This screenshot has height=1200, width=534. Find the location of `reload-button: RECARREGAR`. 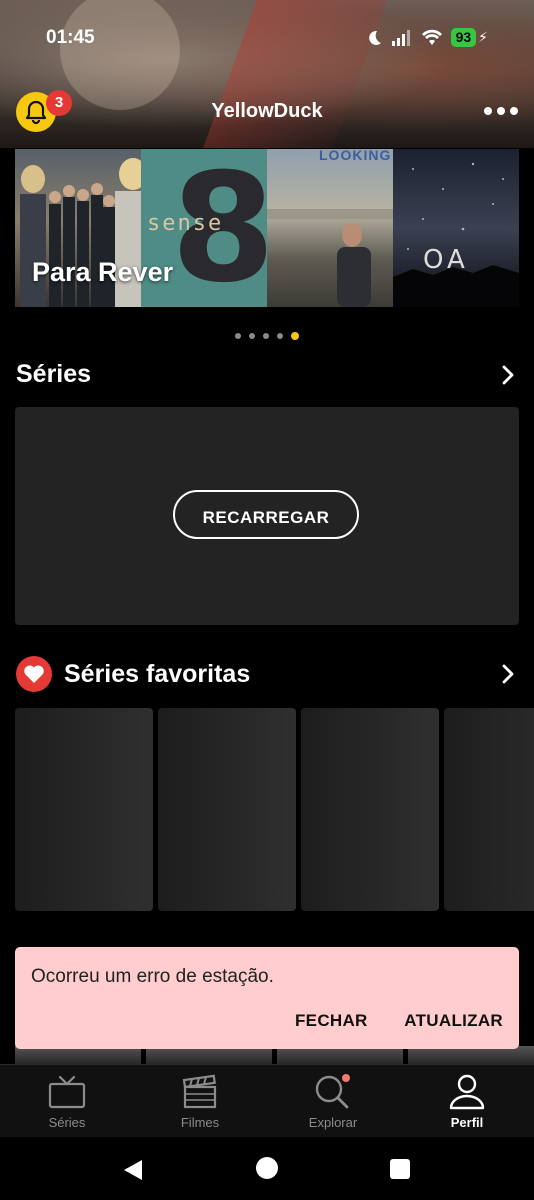

reload-button: RECARREGAR is located at coordinates (266, 514).